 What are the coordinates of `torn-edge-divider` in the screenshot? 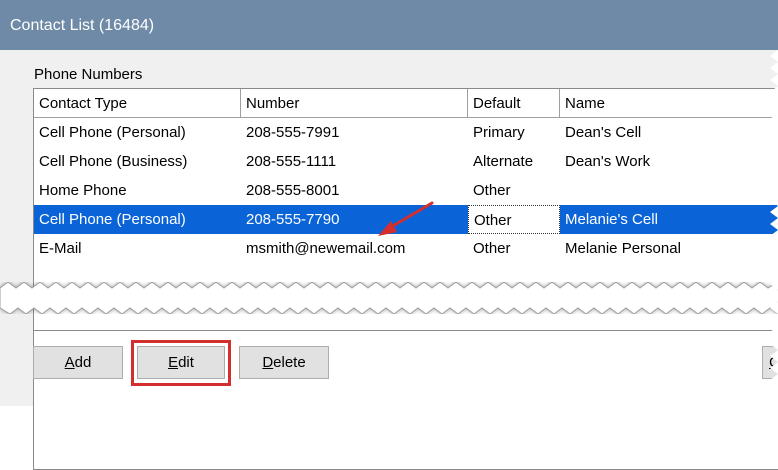 It's located at (389, 298).